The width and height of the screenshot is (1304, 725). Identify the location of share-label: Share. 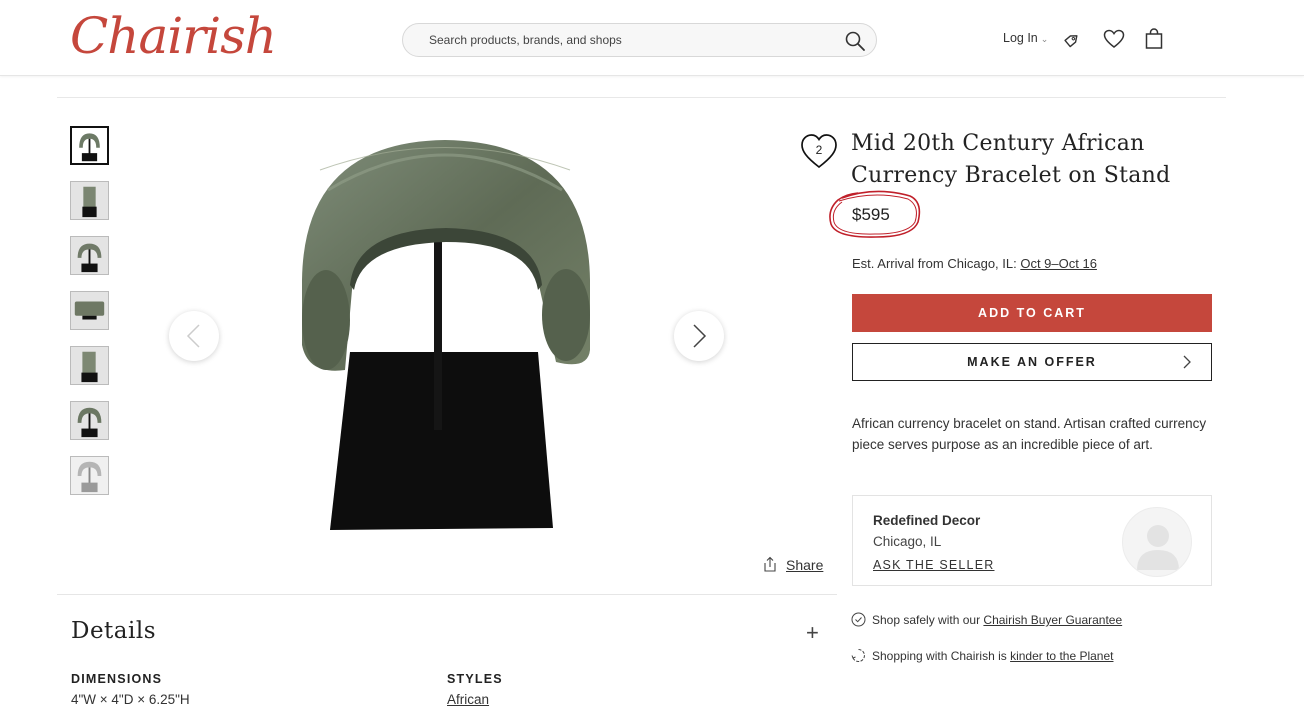
(804, 565).